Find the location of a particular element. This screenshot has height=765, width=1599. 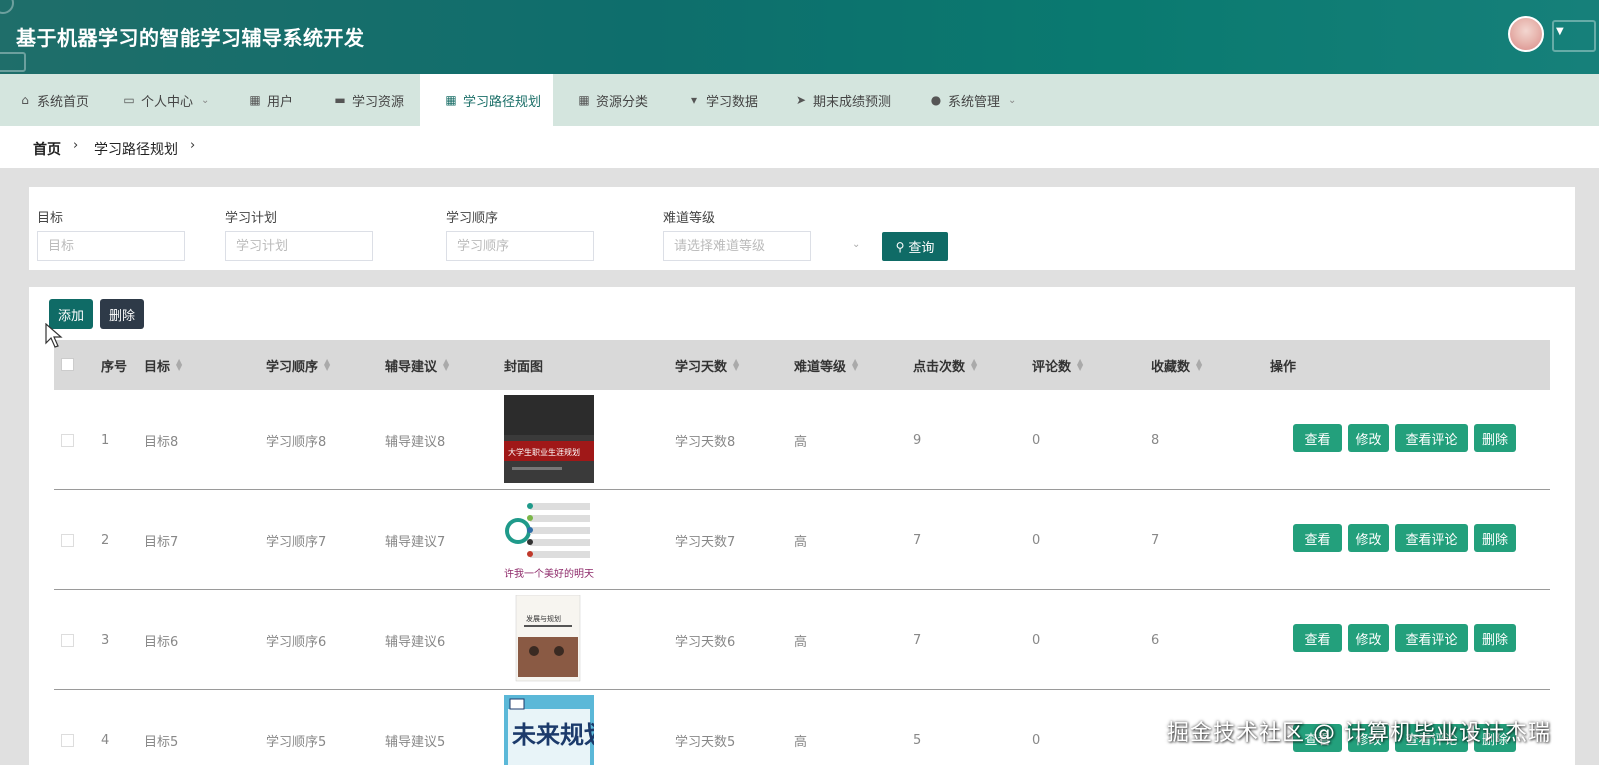

cell-favorites: 7 is located at coordinates (1155, 540).